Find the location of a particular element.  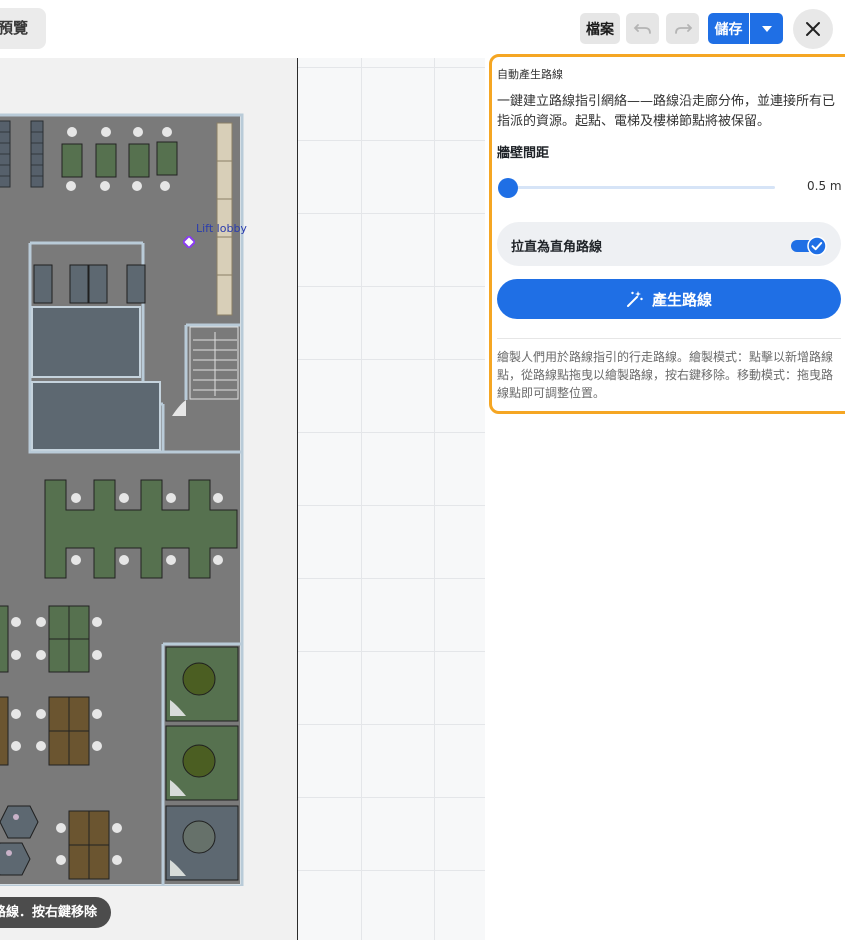

redo-button is located at coordinates (682, 28).